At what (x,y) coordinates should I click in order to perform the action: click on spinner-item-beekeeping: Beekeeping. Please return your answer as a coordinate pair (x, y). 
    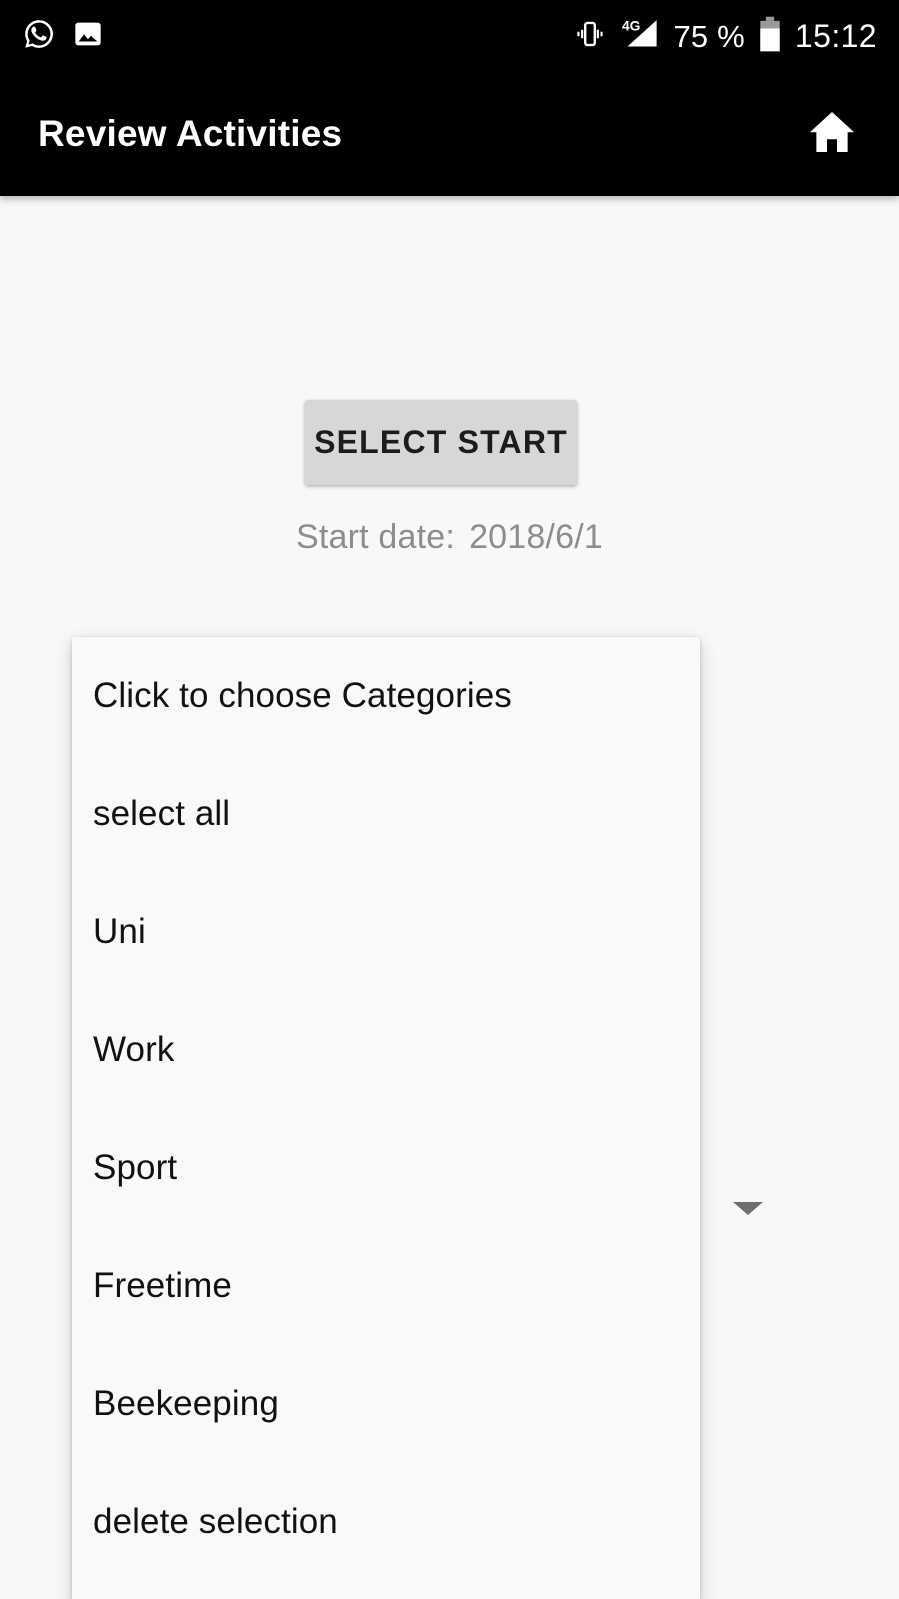
    Looking at the image, I should click on (386, 1404).